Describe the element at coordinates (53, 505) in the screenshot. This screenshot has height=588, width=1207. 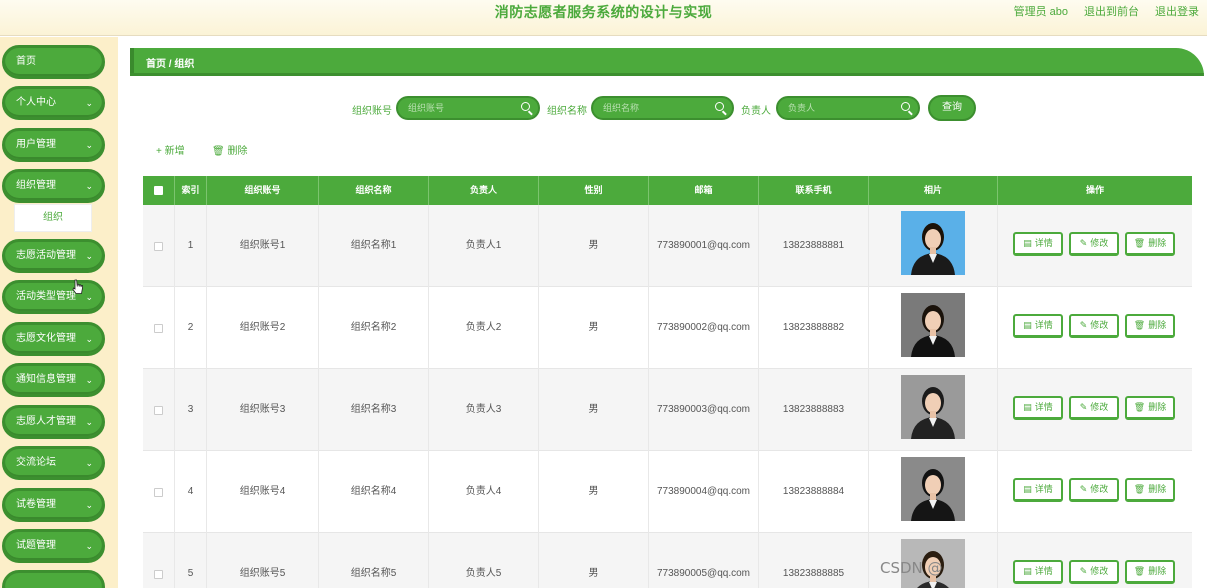
I see `sidebar-item-exams: 试卷管理 ⌄` at that location.